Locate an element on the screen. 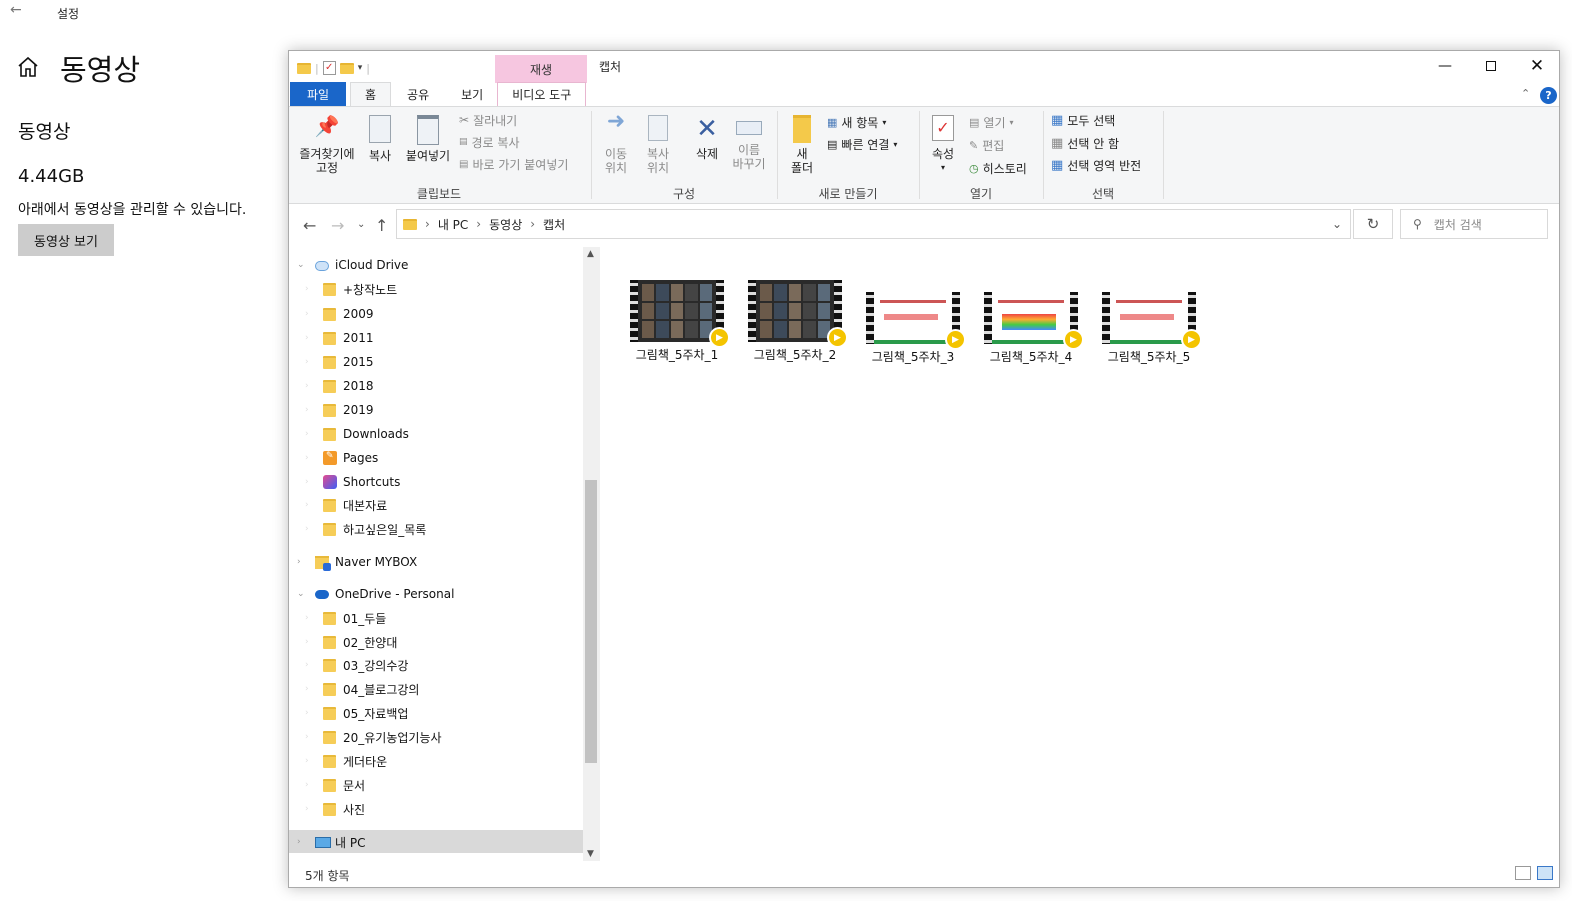  cut-button: ✂ 잘라내기 is located at coordinates (488, 120).